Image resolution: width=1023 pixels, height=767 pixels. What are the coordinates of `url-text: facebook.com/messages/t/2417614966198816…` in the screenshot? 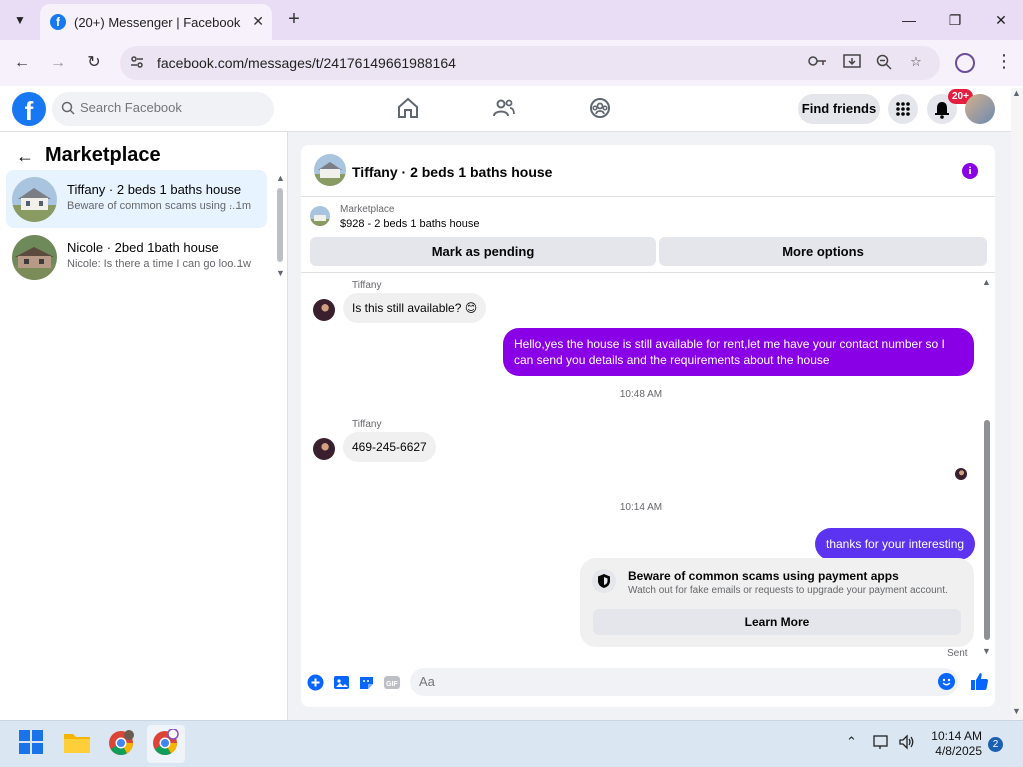 It's located at (306, 63).